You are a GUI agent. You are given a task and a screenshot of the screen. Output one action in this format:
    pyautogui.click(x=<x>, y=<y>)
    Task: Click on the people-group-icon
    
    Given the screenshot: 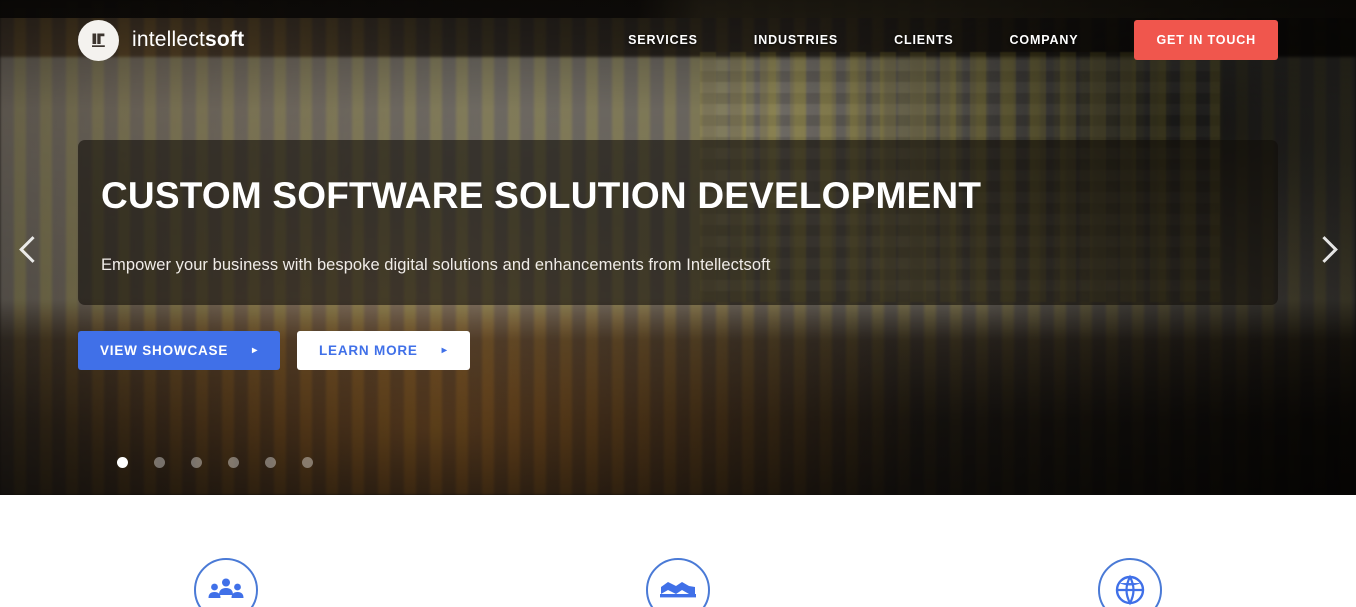 What is the action you would take?
    pyautogui.click(x=226, y=582)
    